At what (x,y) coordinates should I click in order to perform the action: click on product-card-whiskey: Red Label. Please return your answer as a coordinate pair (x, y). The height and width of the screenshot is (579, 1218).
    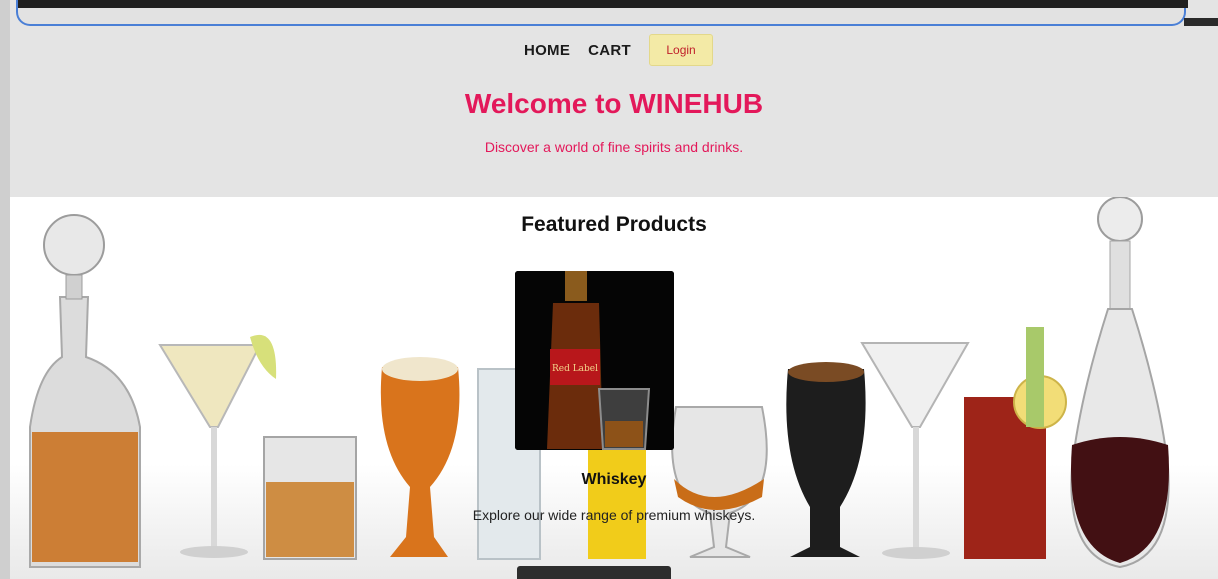
    Looking at the image, I should click on (594, 360).